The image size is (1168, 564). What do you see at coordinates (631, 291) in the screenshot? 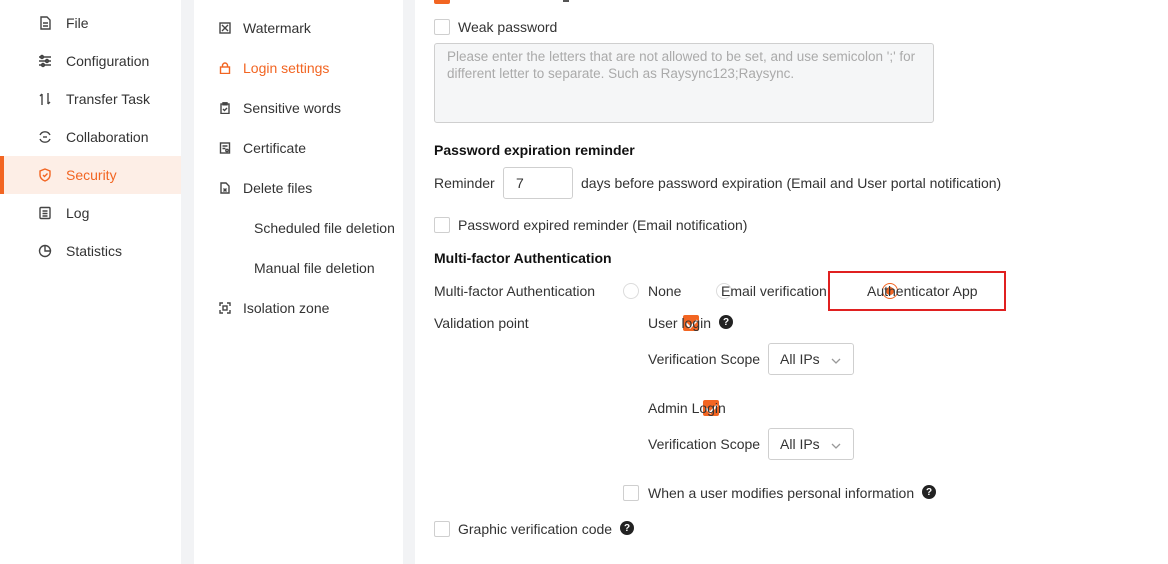
I see `mfa-none-radio` at bounding box center [631, 291].